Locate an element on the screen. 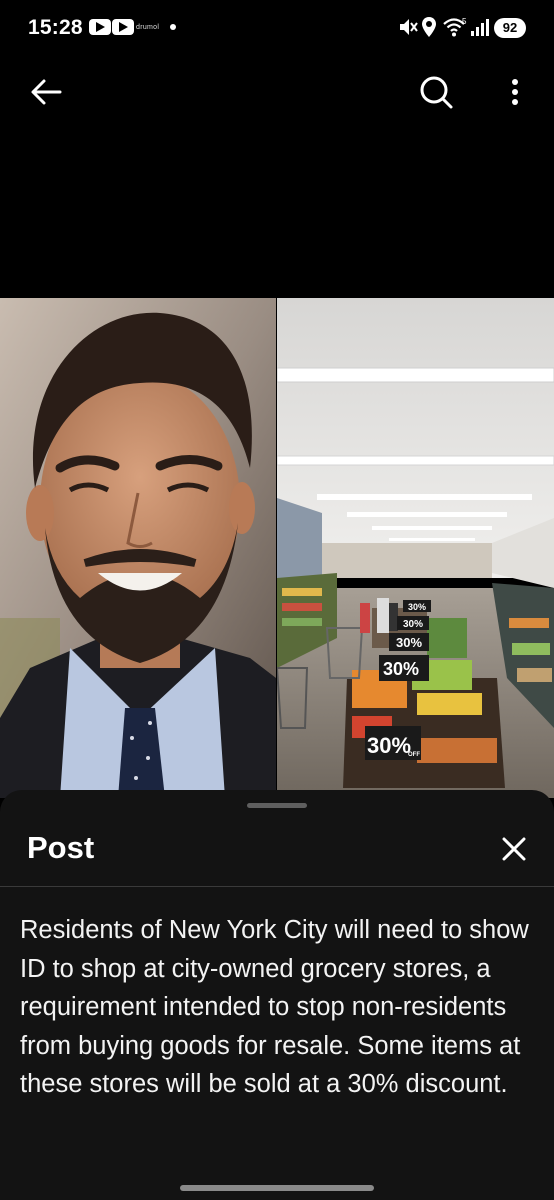 This screenshot has width=554, height=1200. more-vertical-icon is located at coordinates (515, 92).